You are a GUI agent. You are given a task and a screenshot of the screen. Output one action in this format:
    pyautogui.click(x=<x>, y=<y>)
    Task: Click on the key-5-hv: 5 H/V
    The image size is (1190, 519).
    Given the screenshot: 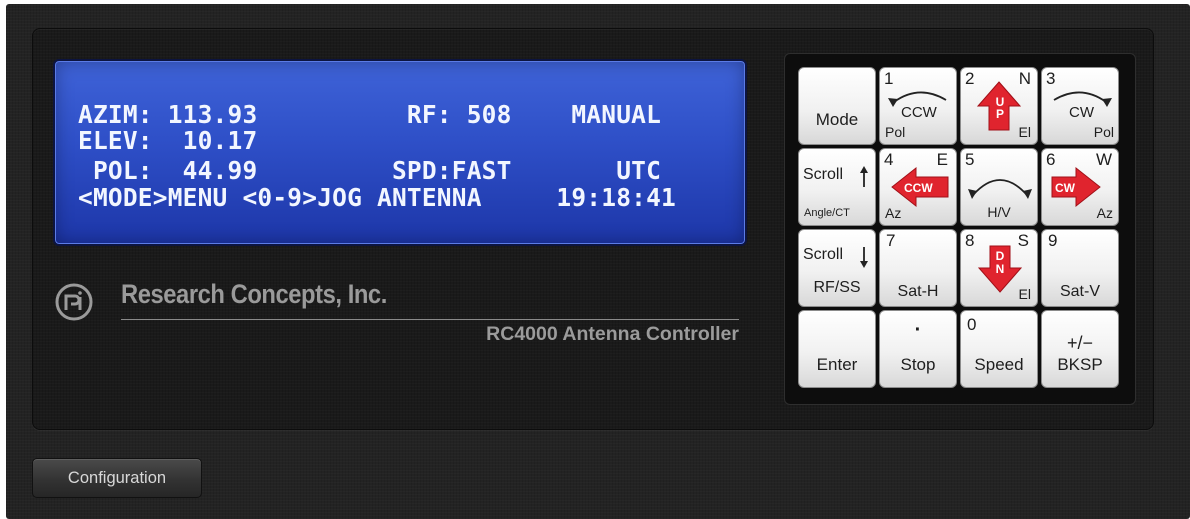 What is the action you would take?
    pyautogui.click(x=999, y=187)
    